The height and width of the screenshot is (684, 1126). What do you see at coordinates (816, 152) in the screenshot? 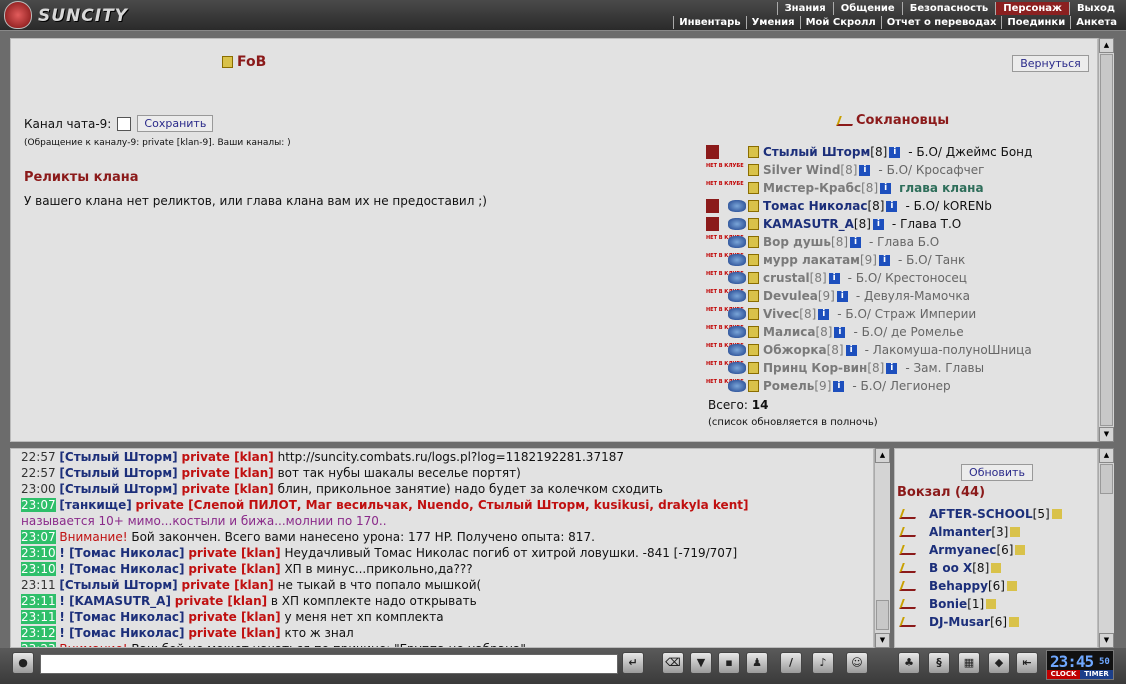
I see `member-name: Стылый Шторм` at bounding box center [816, 152].